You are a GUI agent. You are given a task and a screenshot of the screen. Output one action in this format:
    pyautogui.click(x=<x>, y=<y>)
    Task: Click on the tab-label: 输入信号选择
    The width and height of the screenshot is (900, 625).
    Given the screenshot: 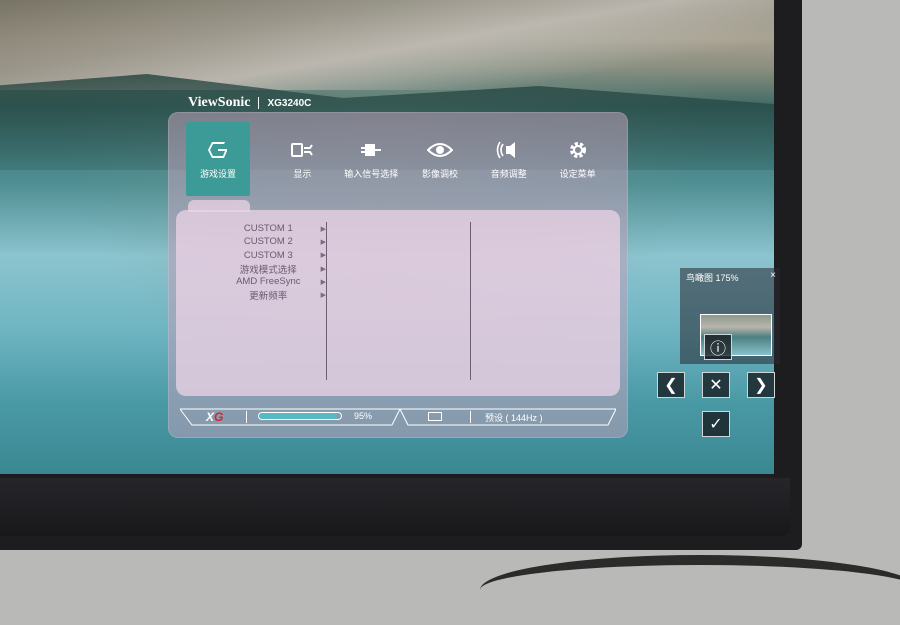 What is the action you would take?
    pyautogui.click(x=371, y=173)
    